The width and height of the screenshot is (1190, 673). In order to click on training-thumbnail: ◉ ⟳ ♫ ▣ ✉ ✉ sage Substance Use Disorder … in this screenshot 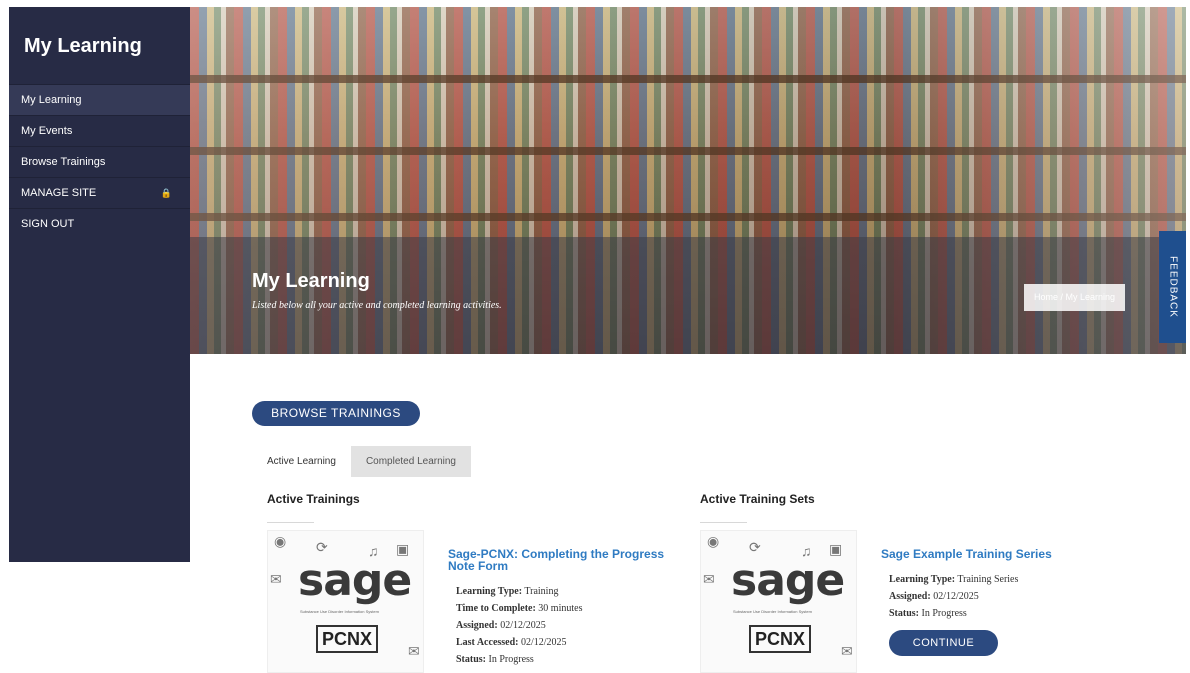, I will do `click(345, 601)`.